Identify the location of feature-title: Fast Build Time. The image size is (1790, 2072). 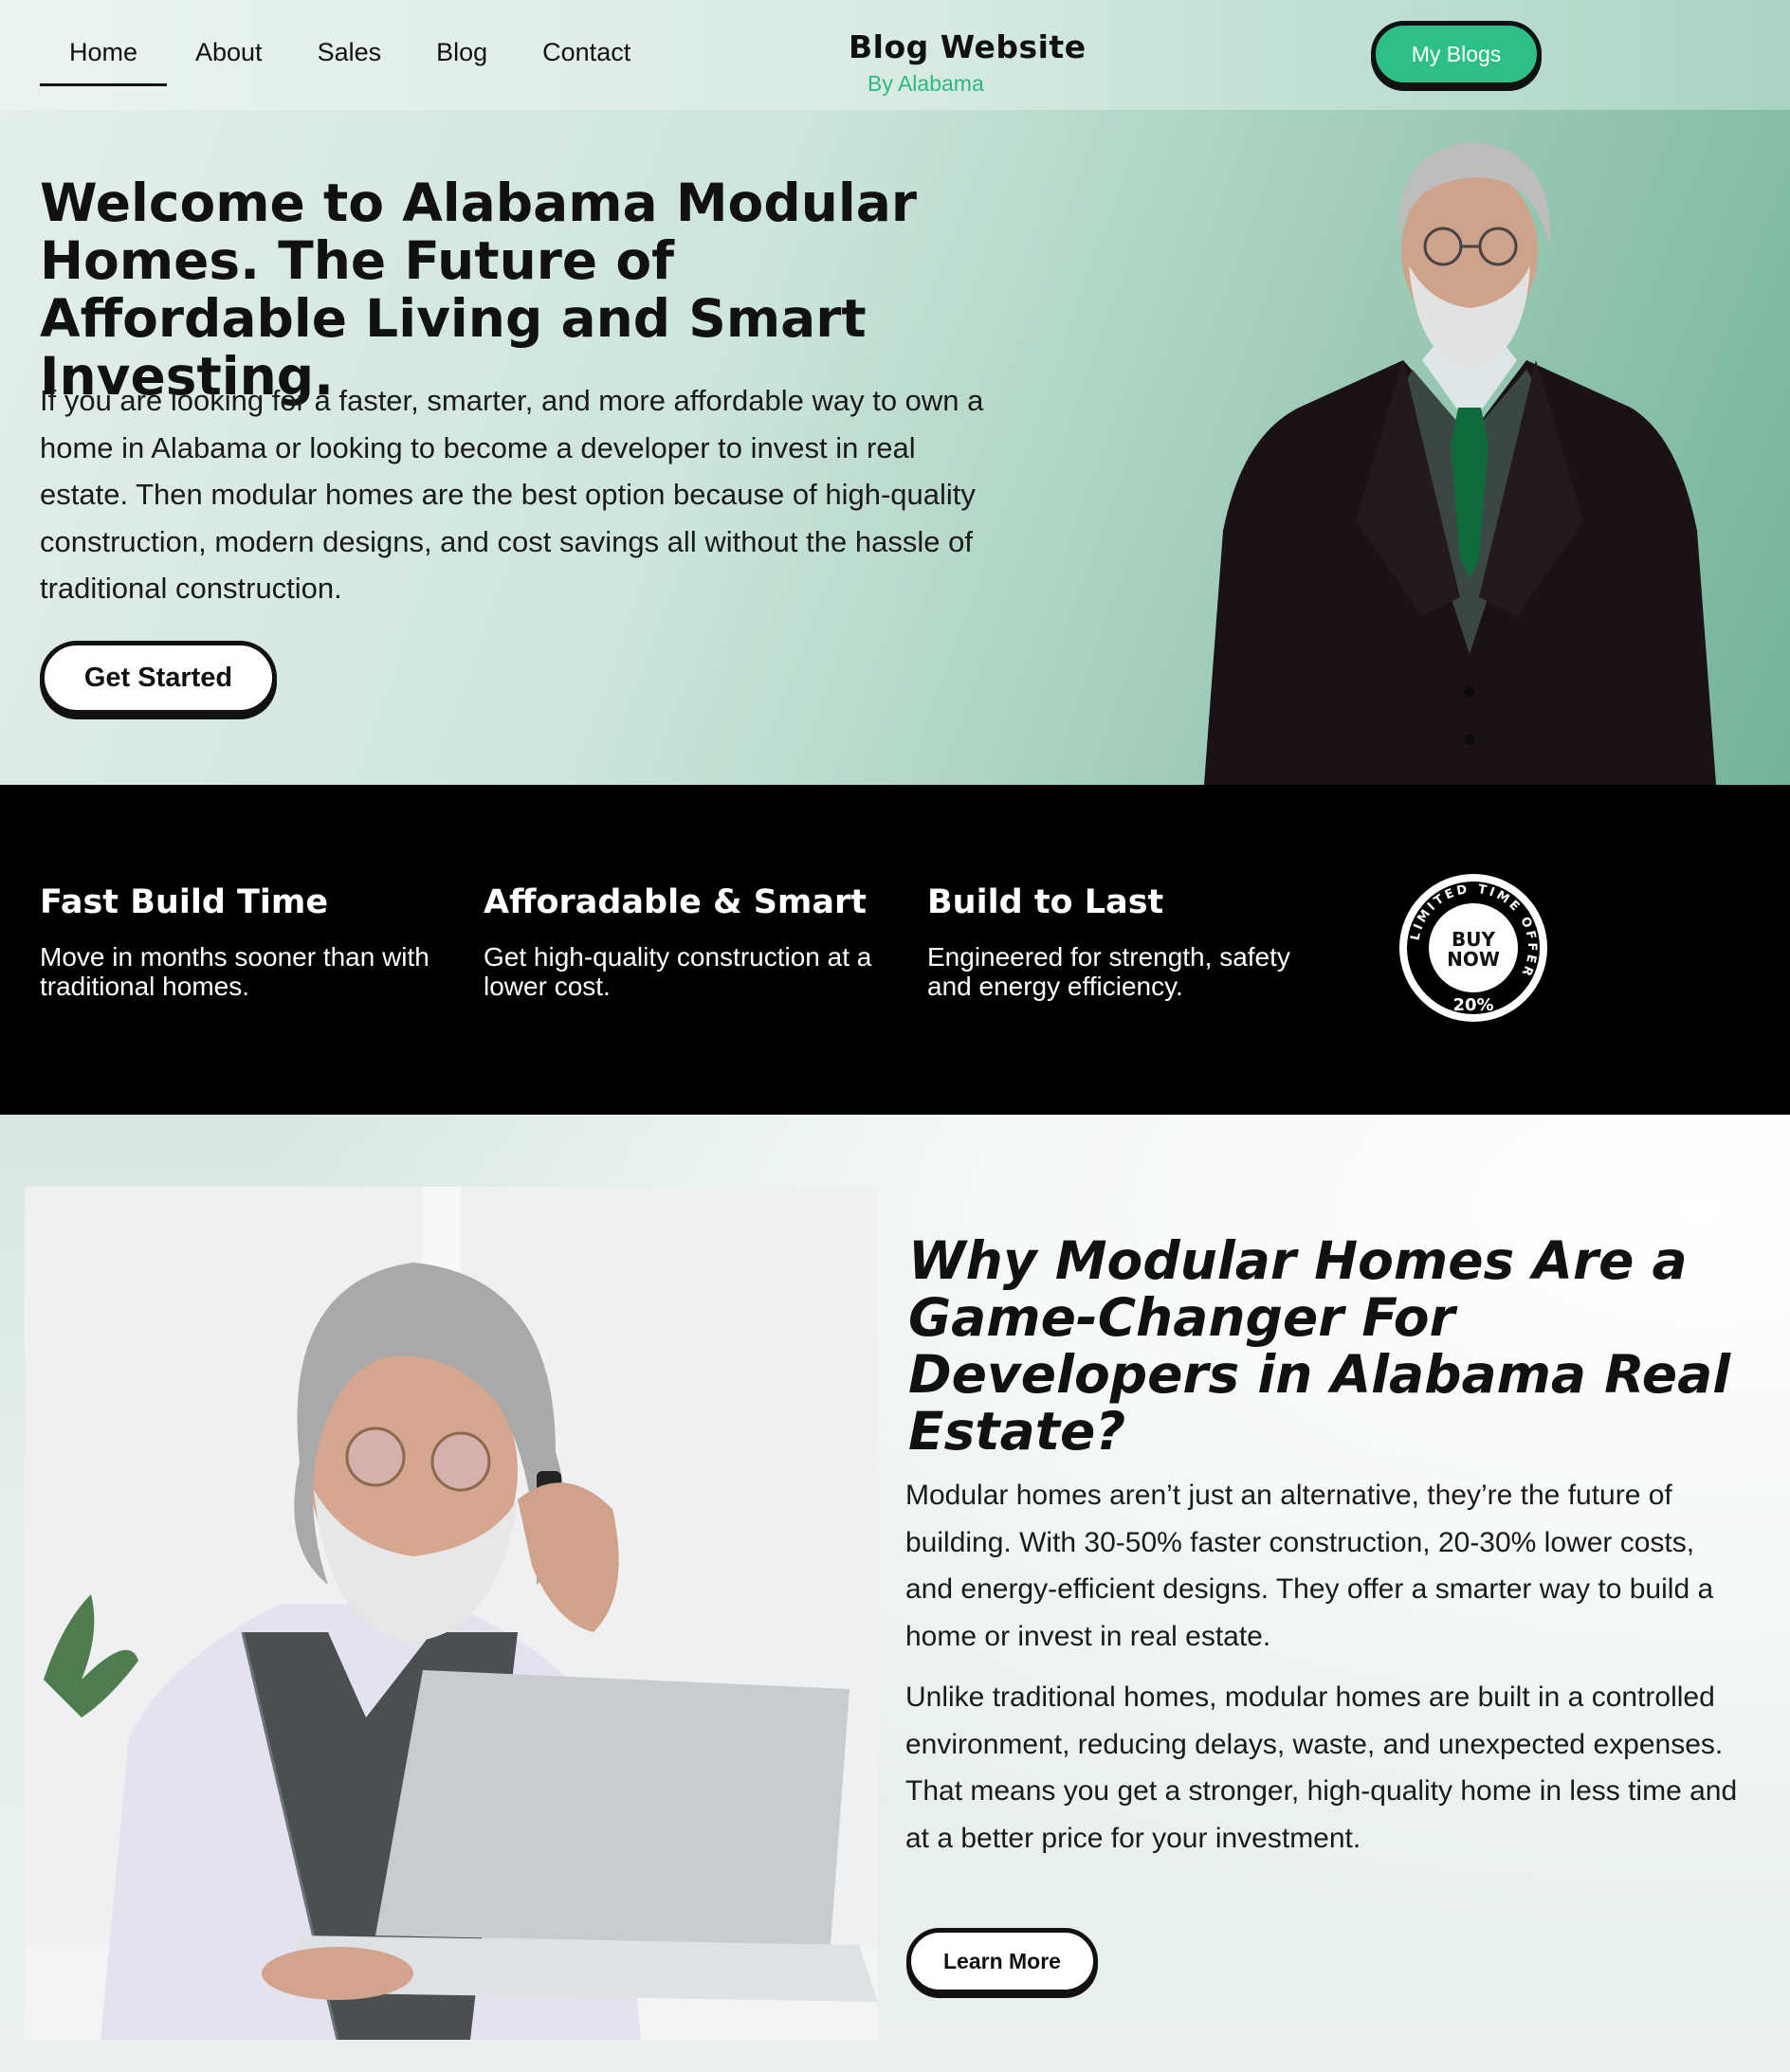
(184, 902).